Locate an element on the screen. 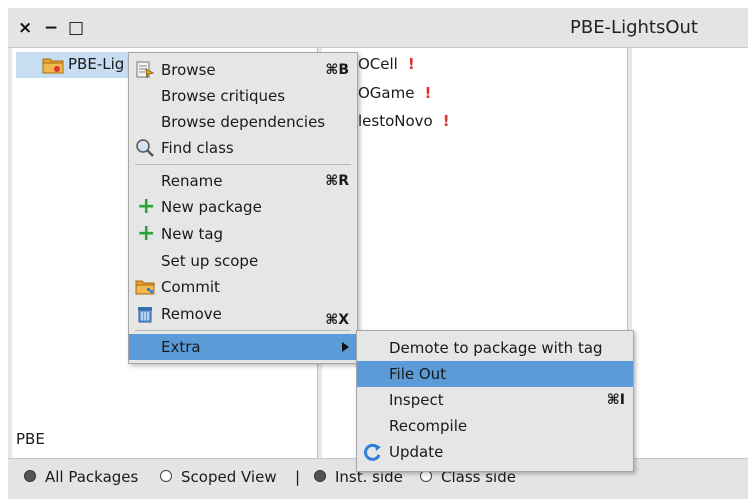  all-packages-radio is located at coordinates (30, 476).